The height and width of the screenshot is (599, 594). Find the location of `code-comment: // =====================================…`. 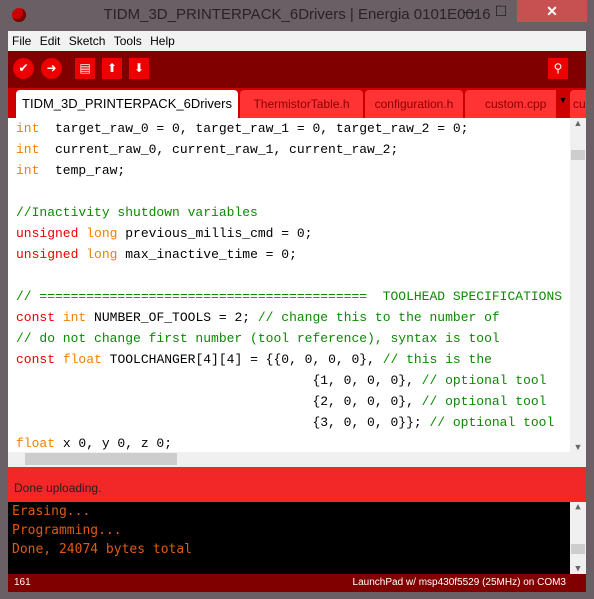

code-comment: // =====================================… is located at coordinates (289, 296).